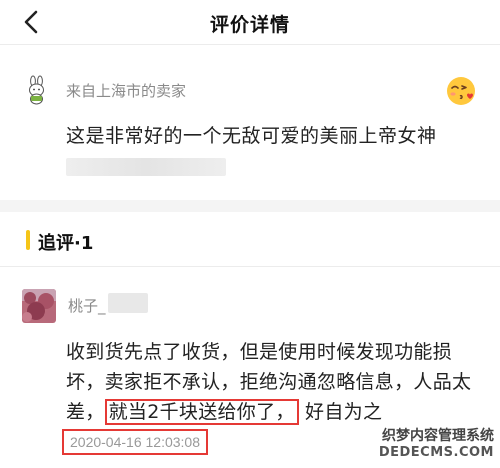 The width and height of the screenshot is (500, 468). Describe the element at coordinates (28, 240) in the screenshot. I see `accent-bar` at that location.